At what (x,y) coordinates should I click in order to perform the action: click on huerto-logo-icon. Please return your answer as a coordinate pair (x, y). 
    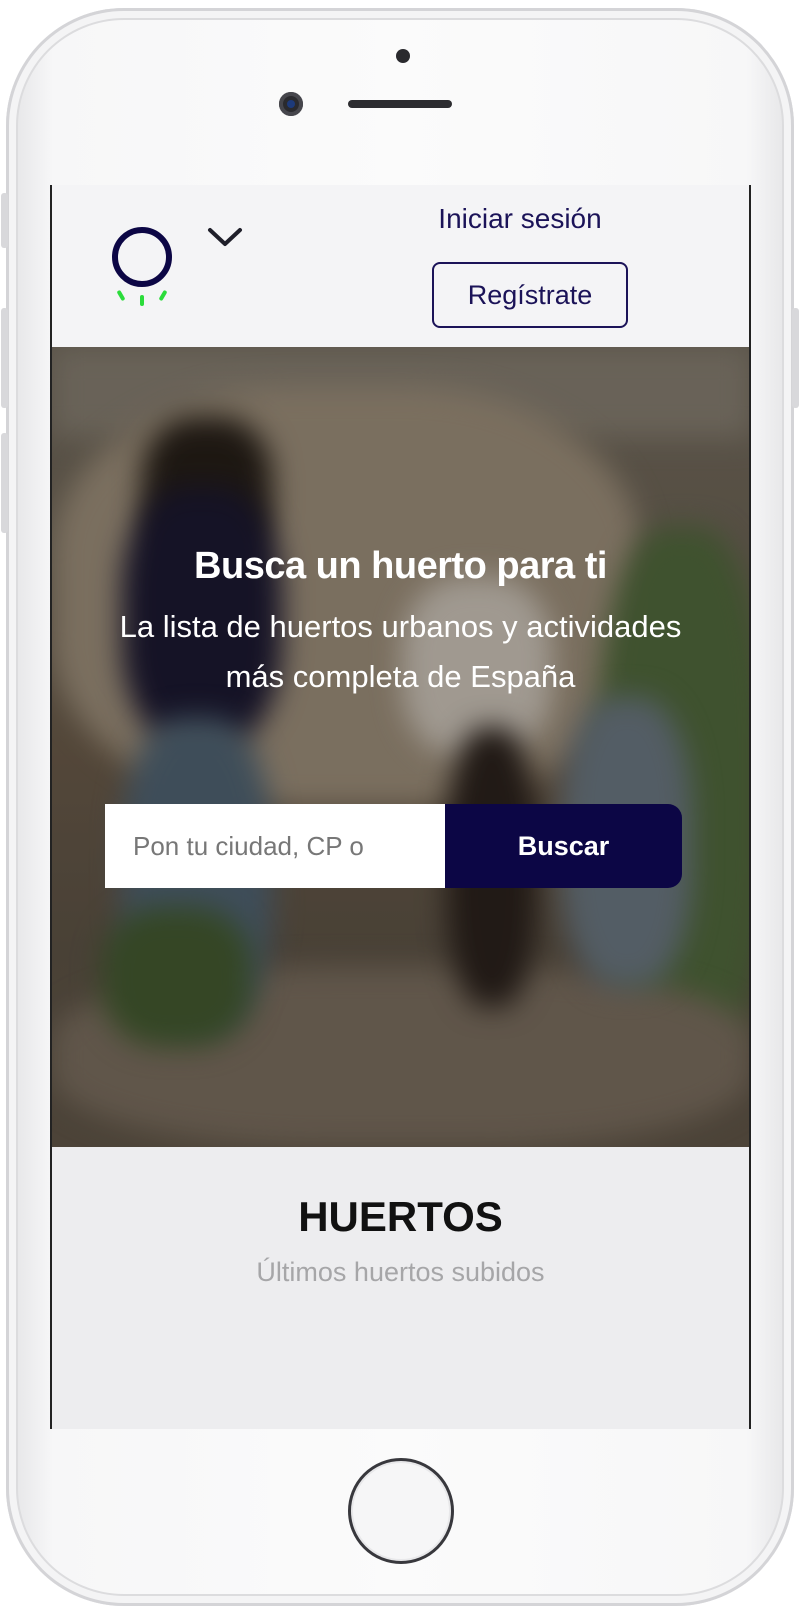
    Looking at the image, I should click on (142, 269).